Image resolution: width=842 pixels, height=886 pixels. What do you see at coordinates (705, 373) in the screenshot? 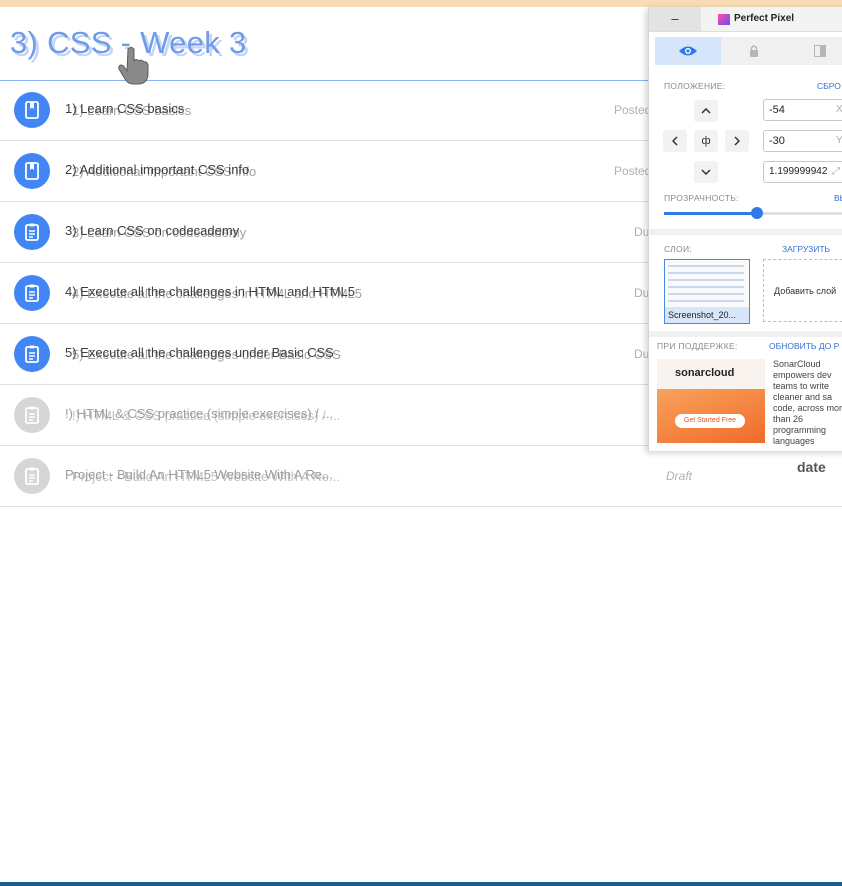
I see `sponsor-logo: sonarcloud` at bounding box center [705, 373].